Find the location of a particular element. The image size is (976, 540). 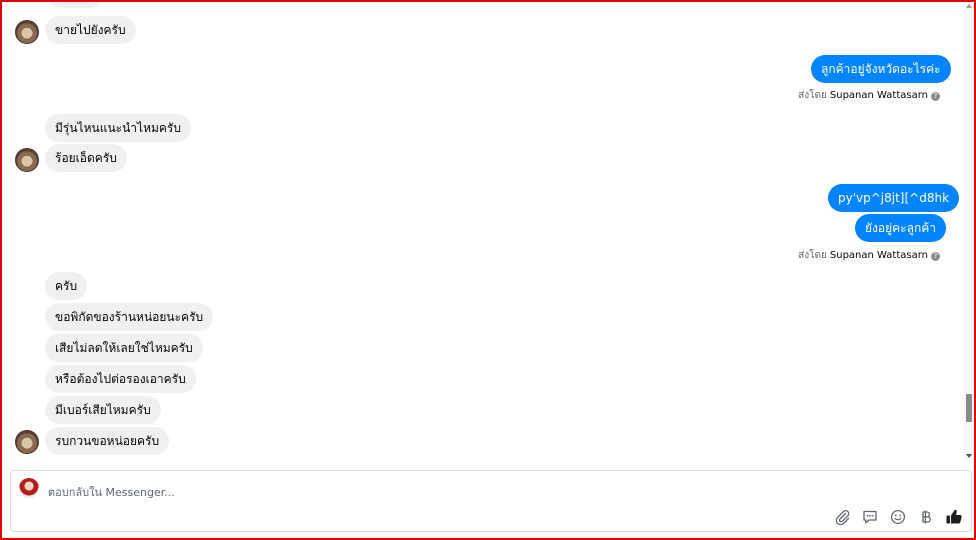

scroll-up-arrow-icon is located at coordinates (969, 6).